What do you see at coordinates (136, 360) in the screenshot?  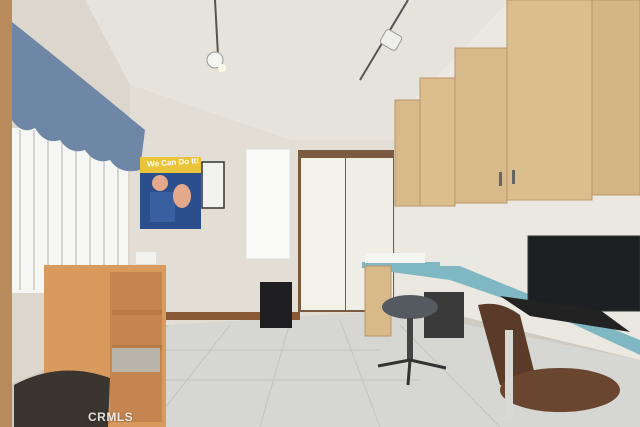 I see `shelf-items` at bounding box center [136, 360].